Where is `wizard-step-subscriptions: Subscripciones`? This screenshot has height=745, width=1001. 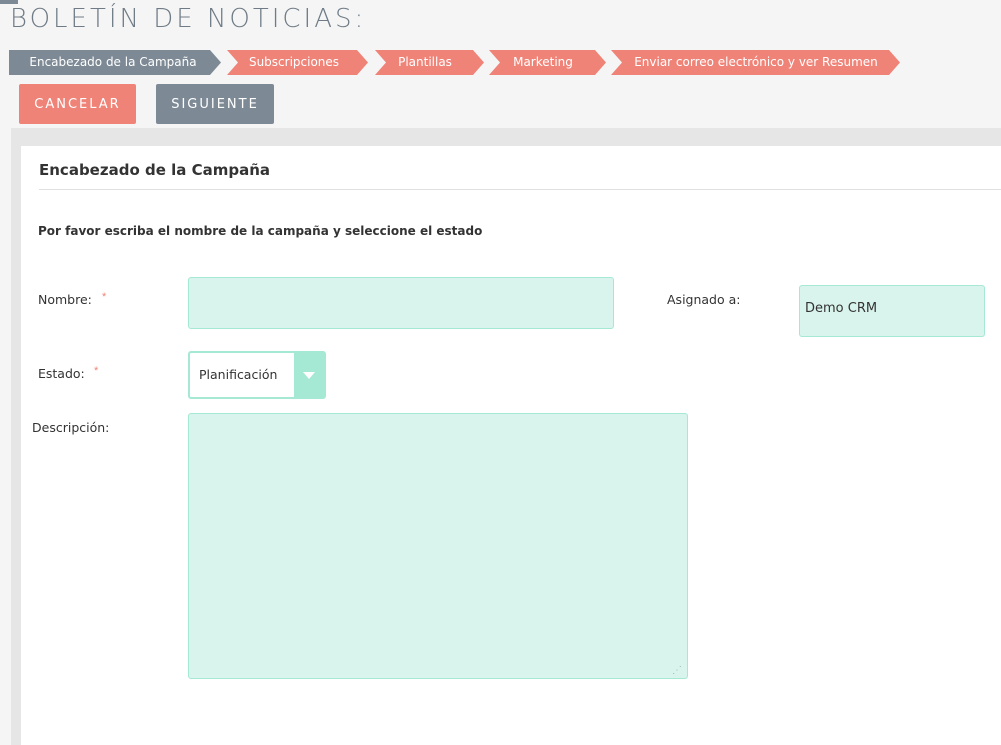 wizard-step-subscriptions: Subscripciones is located at coordinates (294, 62).